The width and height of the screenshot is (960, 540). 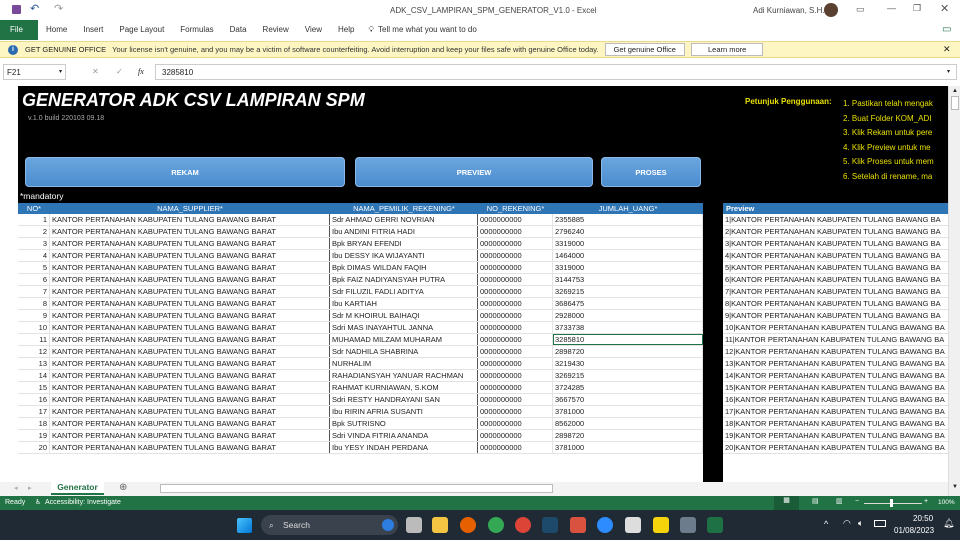 I want to click on close-icon: ✕, so click(x=944, y=8).